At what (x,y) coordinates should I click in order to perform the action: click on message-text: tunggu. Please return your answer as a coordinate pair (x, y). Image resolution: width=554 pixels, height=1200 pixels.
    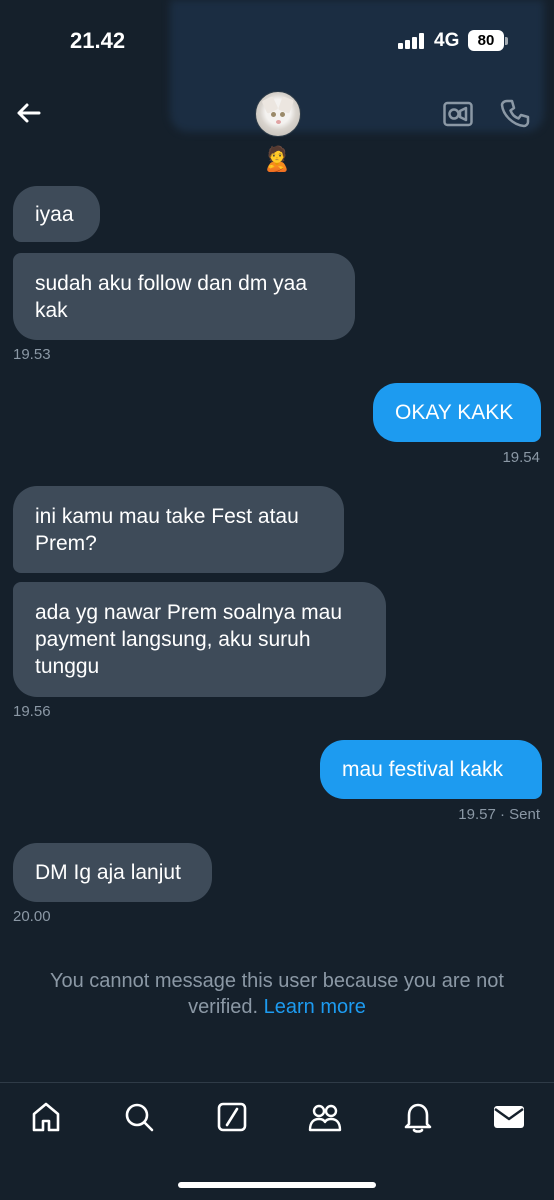
    Looking at the image, I should click on (67, 666).